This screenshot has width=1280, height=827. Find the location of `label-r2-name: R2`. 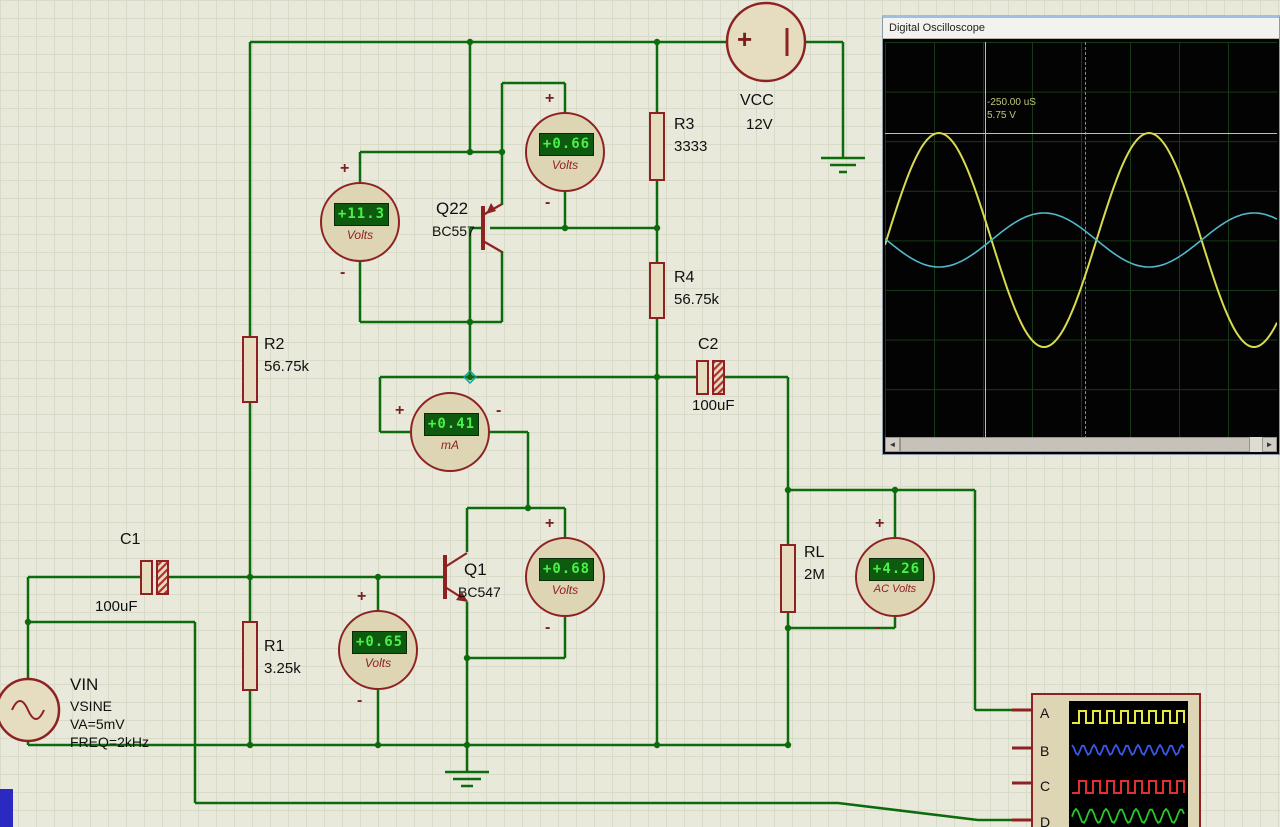

label-r2-name: R2 is located at coordinates (274, 345).